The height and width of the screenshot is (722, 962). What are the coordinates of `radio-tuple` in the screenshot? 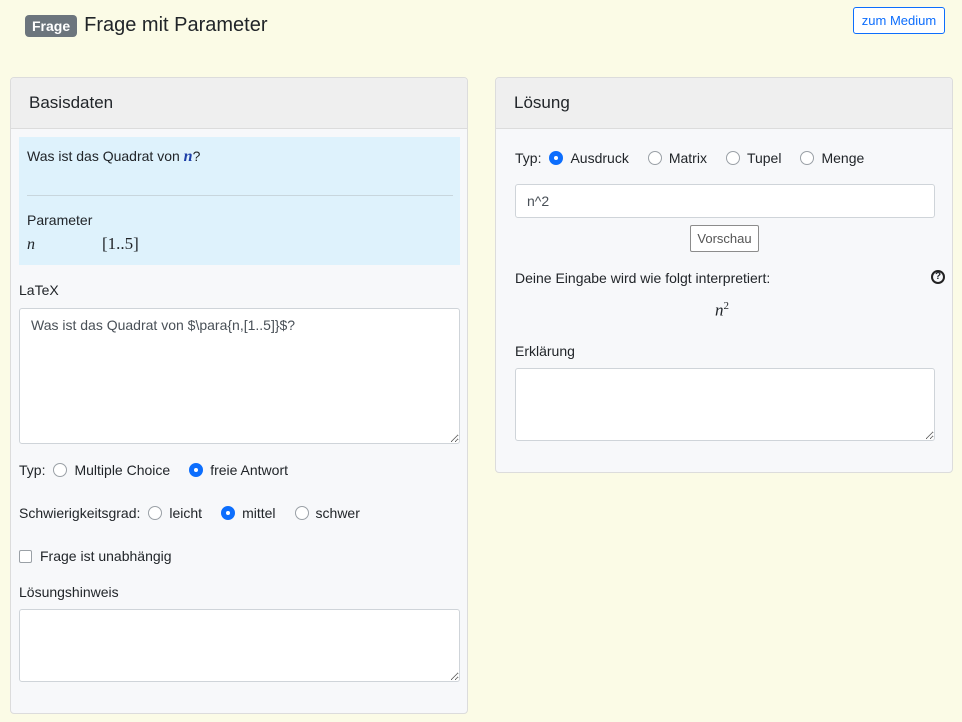 It's located at (732, 158).